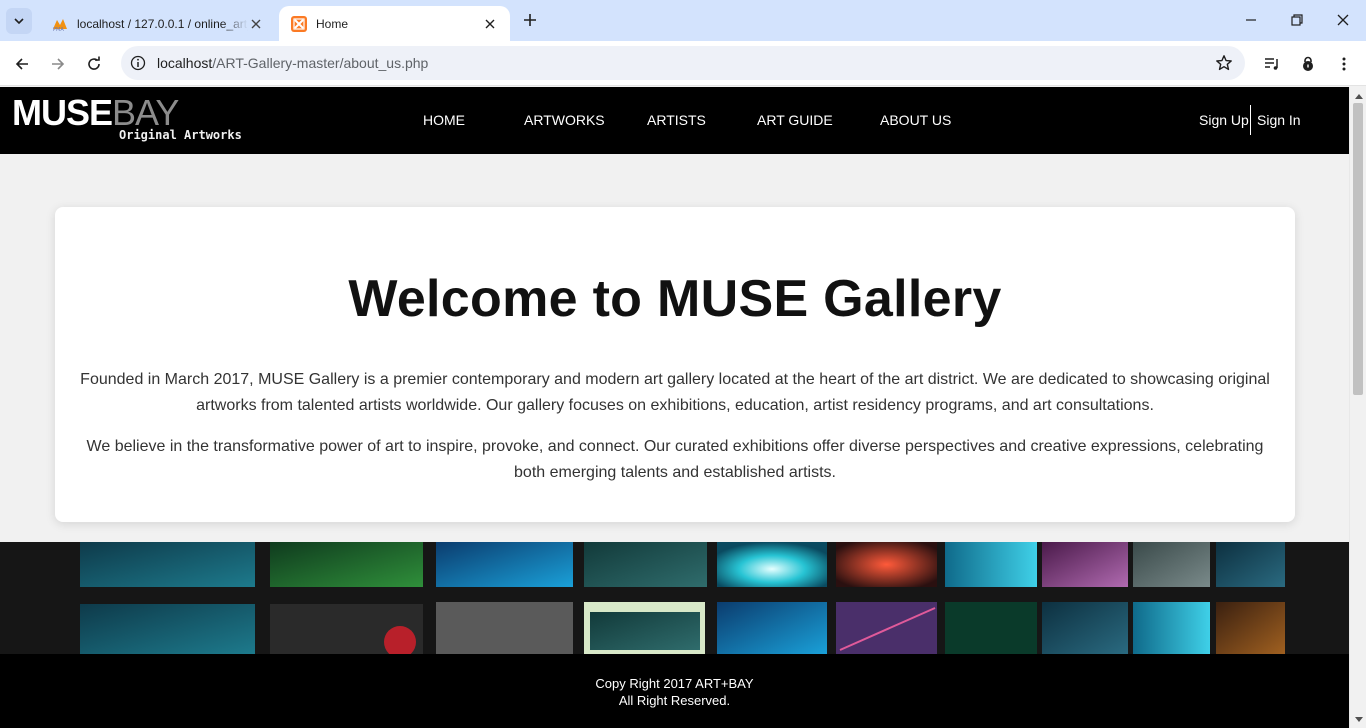 This screenshot has height=728, width=1366. What do you see at coordinates (1358, 95) in the screenshot?
I see `scroll-up-arrow-icon` at bounding box center [1358, 95].